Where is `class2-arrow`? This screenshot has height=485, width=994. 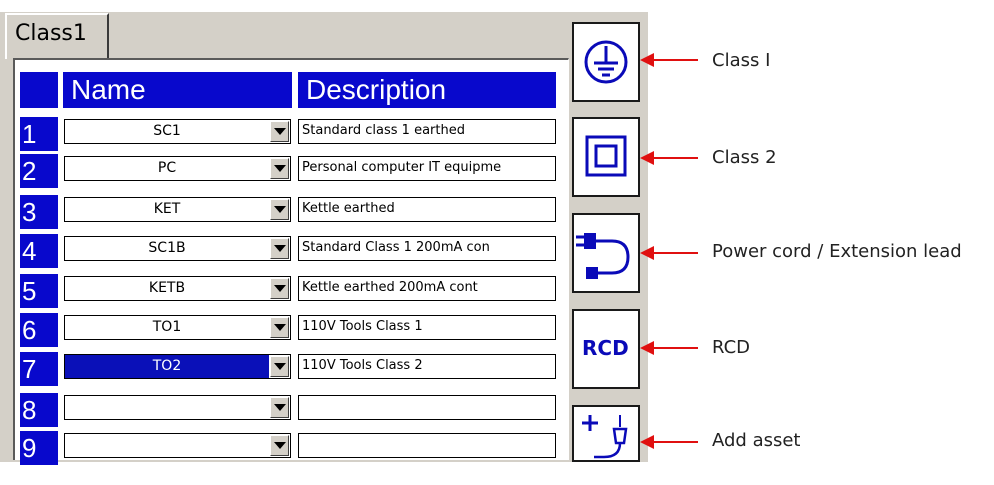
class2-arrow is located at coordinates (669, 158).